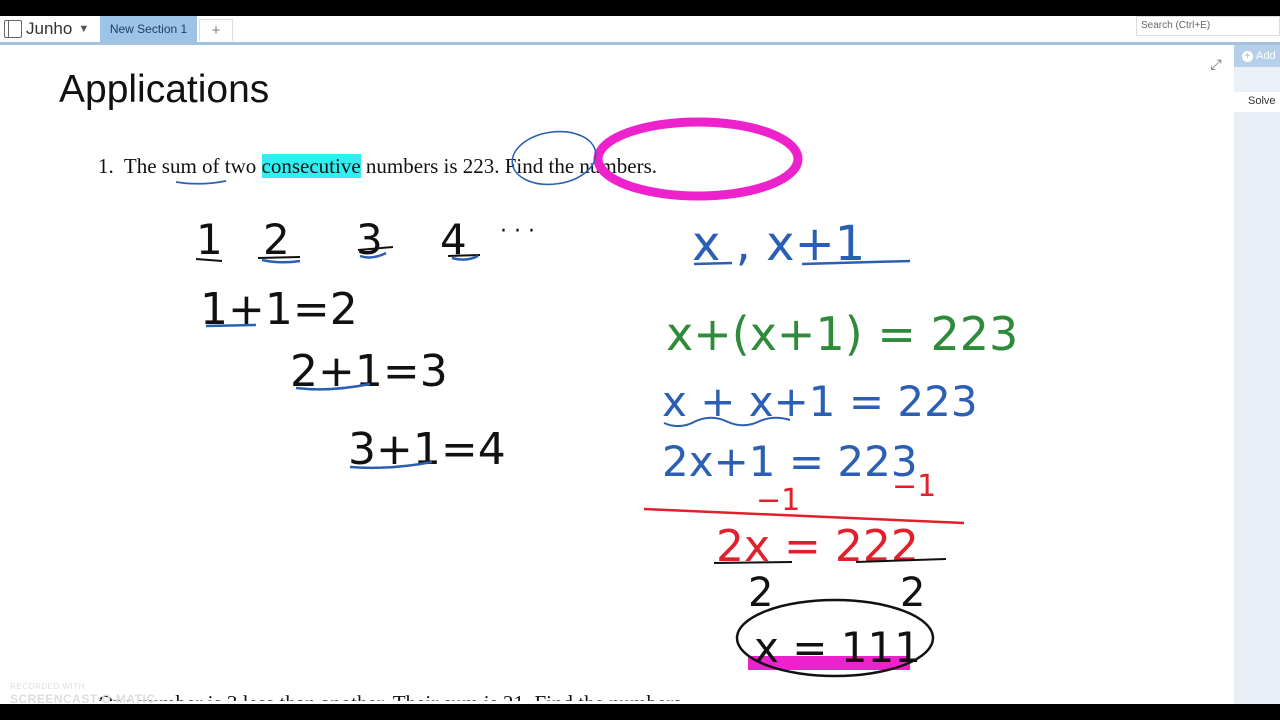  Describe the element at coordinates (912, 593) in the screenshot. I see `ink-divisor-right: 2` at that location.